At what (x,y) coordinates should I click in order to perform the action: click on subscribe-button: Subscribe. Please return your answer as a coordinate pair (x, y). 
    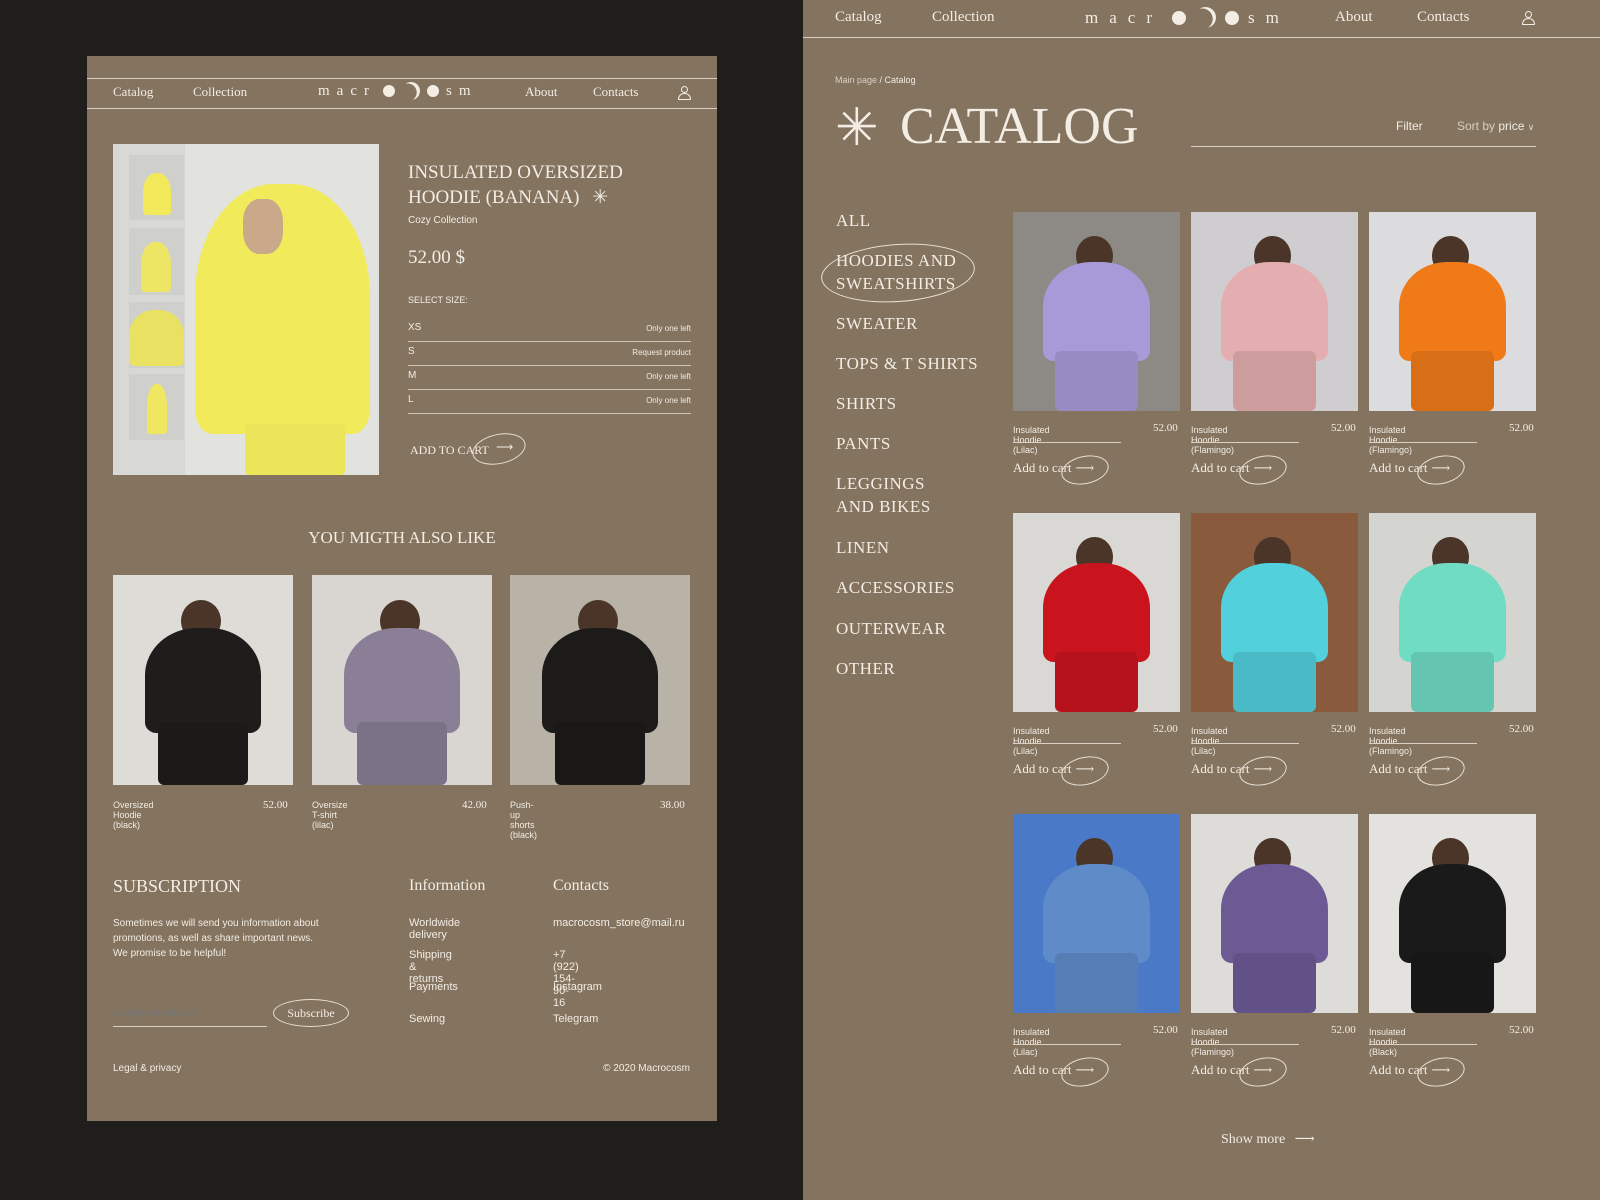
    Looking at the image, I should click on (311, 1013).